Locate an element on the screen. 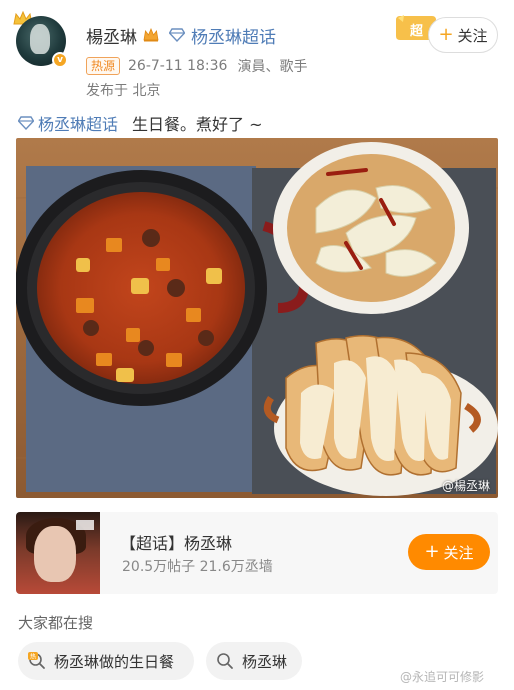 This screenshot has height=690, width=514. follow-button: + 关注 is located at coordinates (463, 35).